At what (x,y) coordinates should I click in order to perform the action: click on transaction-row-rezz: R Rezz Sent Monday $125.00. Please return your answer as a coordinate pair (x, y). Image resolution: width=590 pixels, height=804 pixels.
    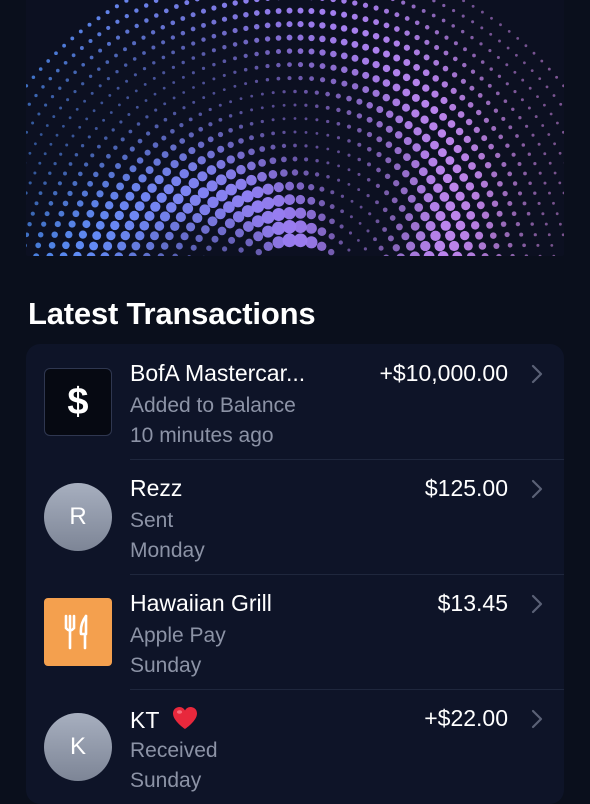
    Looking at the image, I should click on (295, 516).